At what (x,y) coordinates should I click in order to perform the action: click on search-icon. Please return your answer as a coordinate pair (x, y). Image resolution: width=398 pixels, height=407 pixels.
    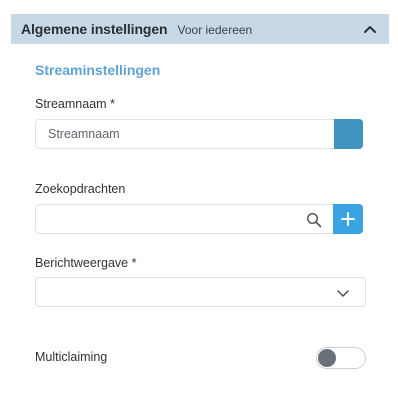
    Looking at the image, I should click on (314, 220).